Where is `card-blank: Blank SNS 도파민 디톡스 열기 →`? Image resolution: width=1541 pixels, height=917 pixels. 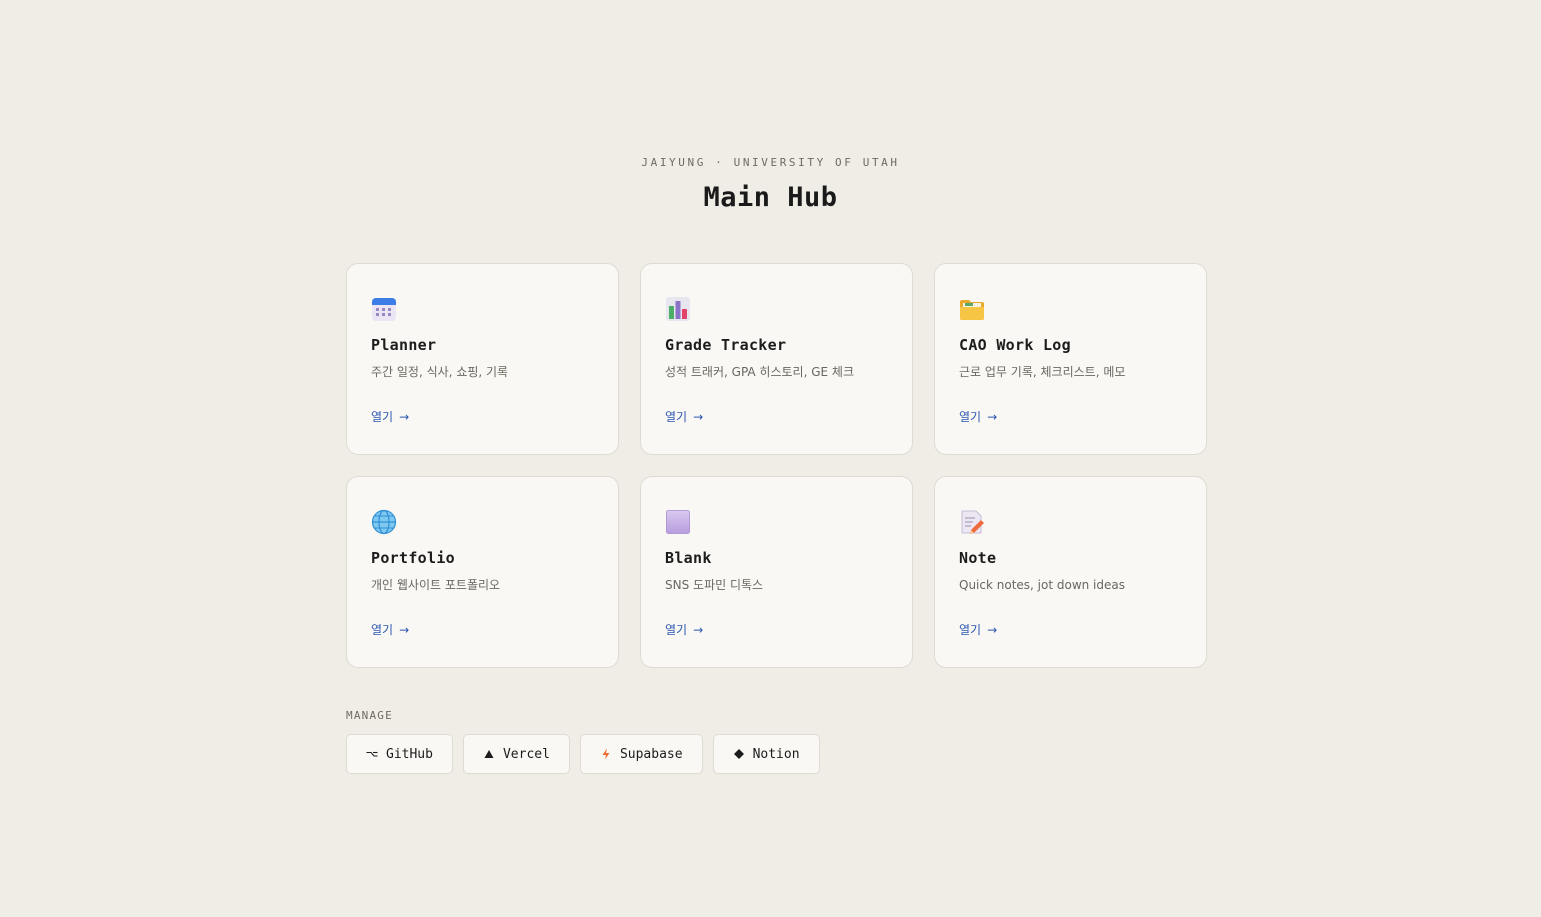 card-blank: Blank SNS 도파민 디톡스 열기 → is located at coordinates (776, 572).